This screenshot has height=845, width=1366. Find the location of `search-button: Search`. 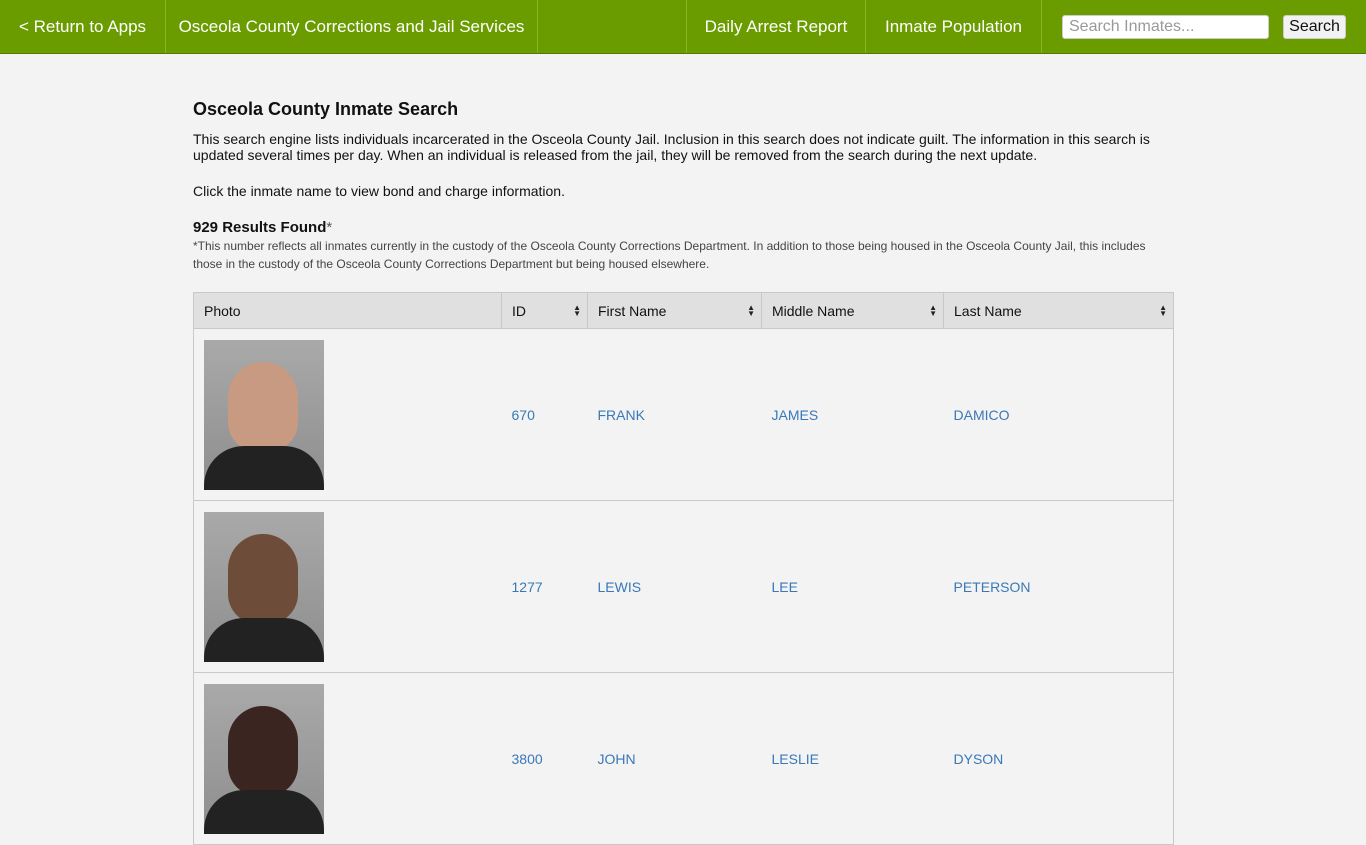

search-button: Search is located at coordinates (1314, 27).